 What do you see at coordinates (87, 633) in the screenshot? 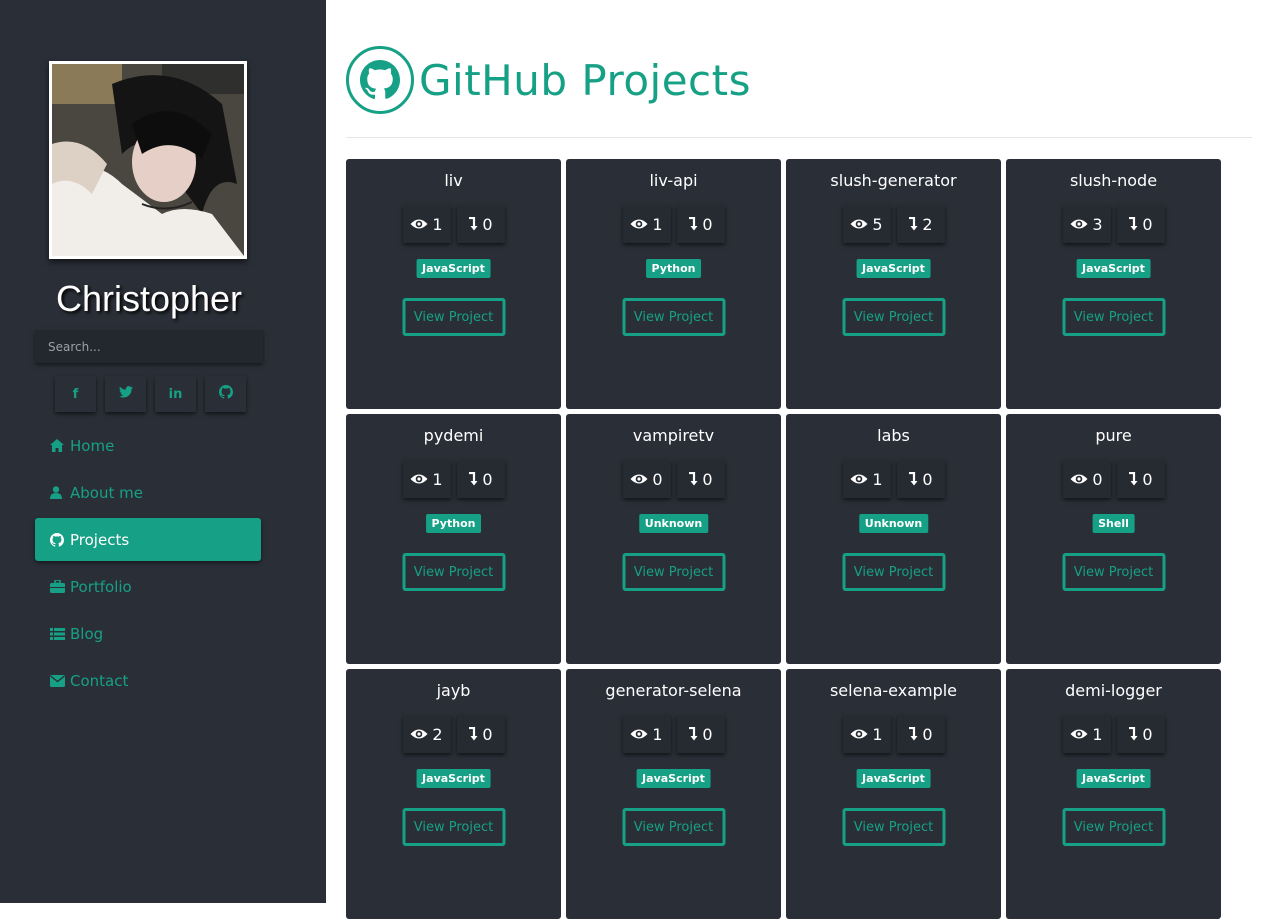
I see `nav-item-label: Blog` at bounding box center [87, 633].